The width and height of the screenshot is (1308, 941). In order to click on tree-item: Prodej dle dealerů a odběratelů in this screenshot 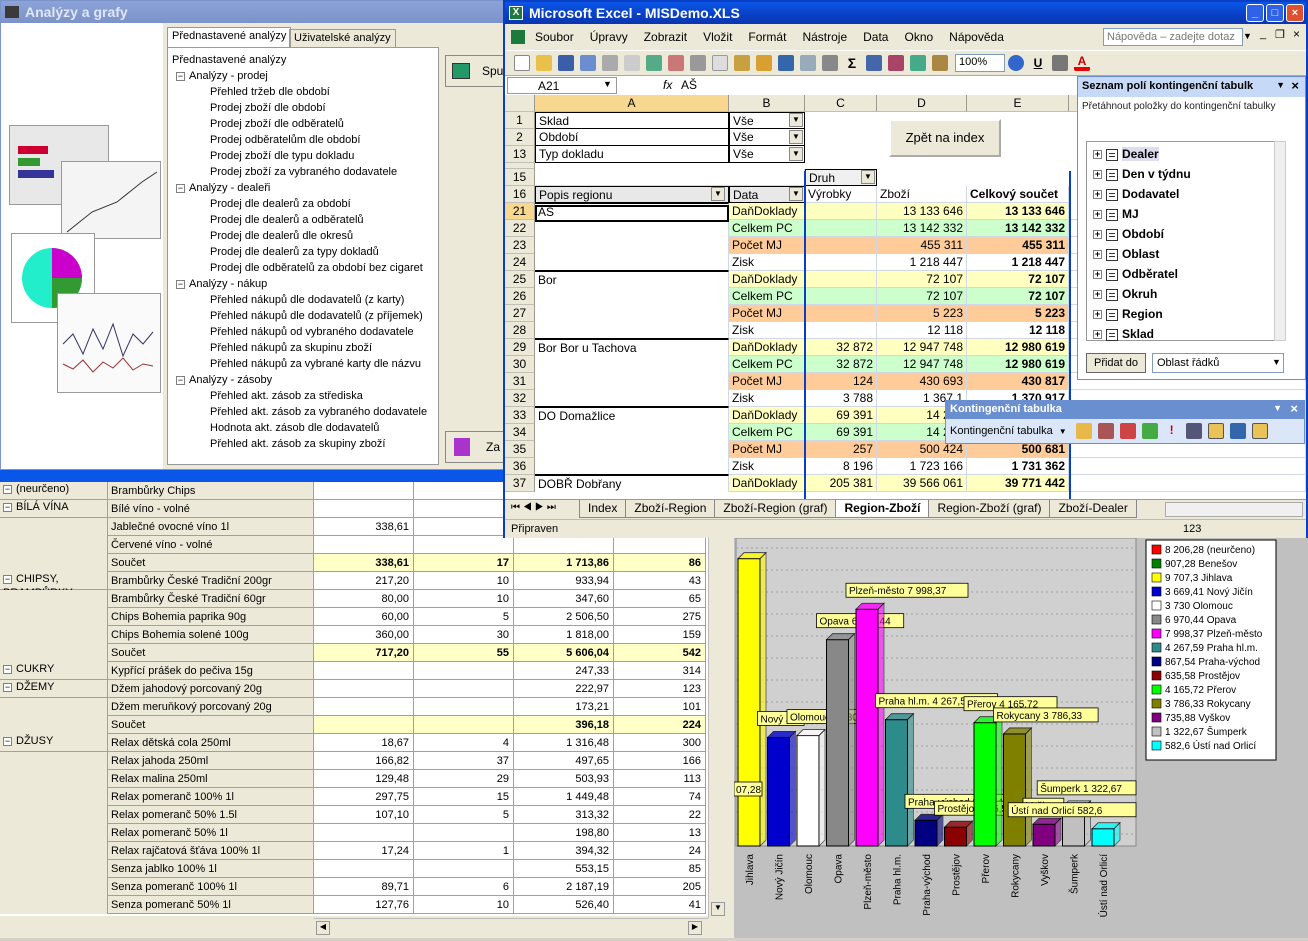, I will do `click(303, 220)`.